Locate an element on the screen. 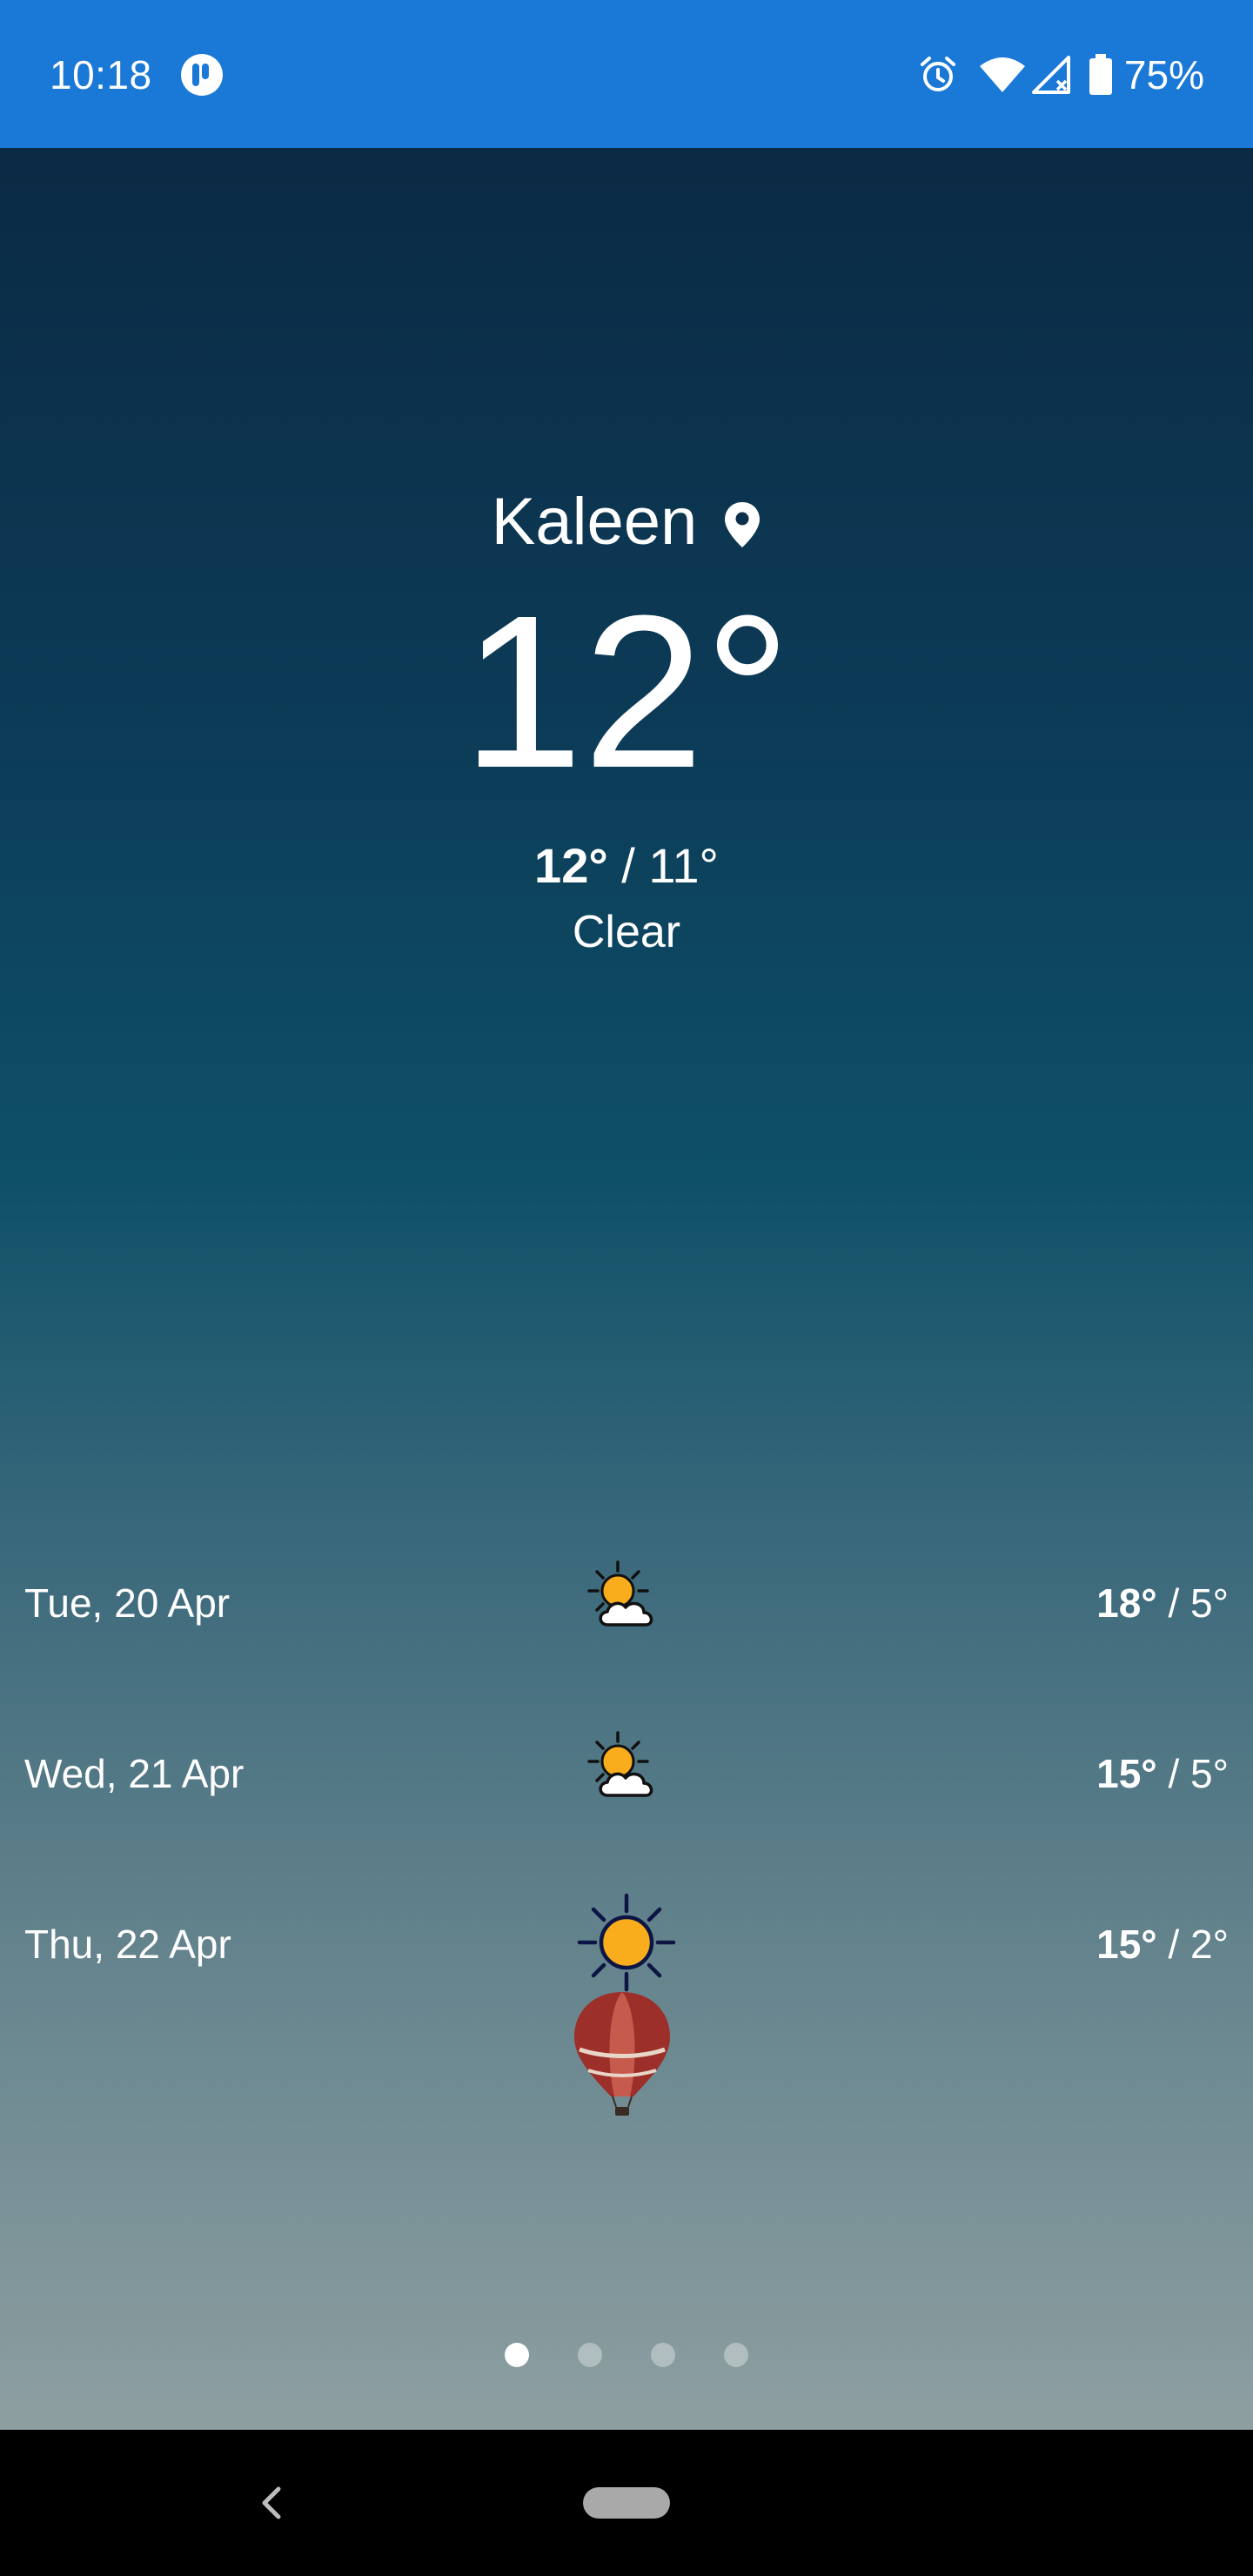  sunny-icon is located at coordinates (626, 1942).